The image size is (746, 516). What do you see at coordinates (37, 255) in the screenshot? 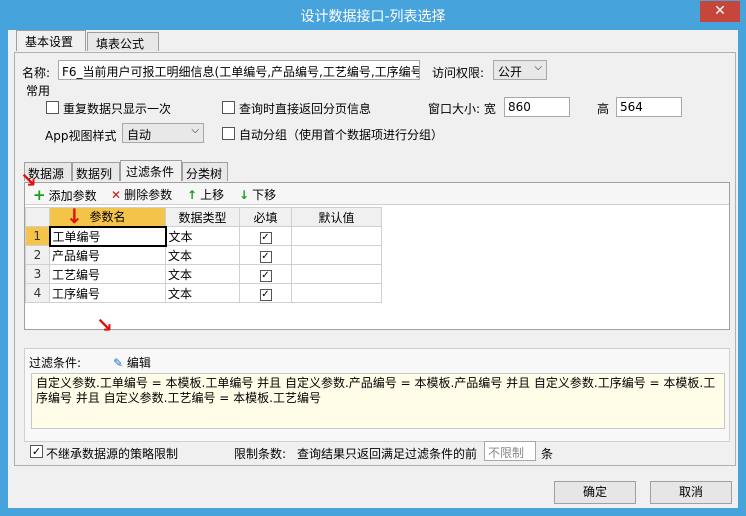
I see `row-number: 2` at bounding box center [37, 255].